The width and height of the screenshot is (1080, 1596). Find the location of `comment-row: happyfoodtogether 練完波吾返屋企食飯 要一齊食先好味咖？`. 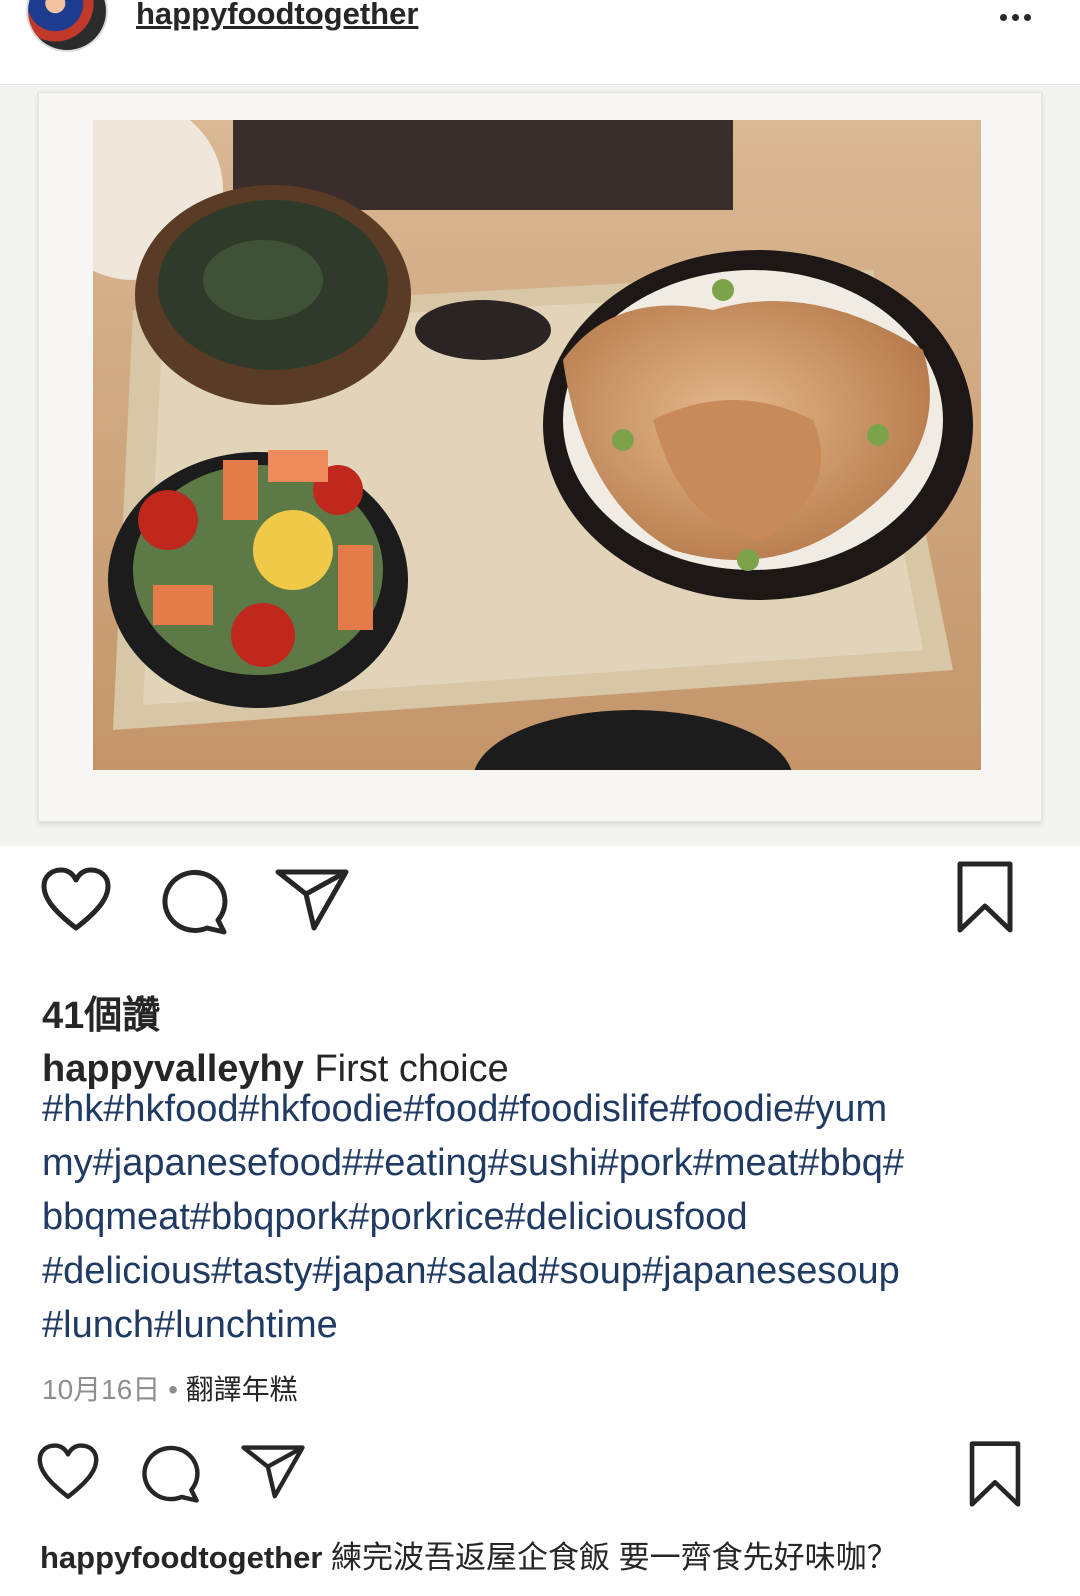

comment-row: happyfoodtogether 練完波吾返屋企食飯 要一齊食先好味咖？ is located at coordinates (469, 1554).